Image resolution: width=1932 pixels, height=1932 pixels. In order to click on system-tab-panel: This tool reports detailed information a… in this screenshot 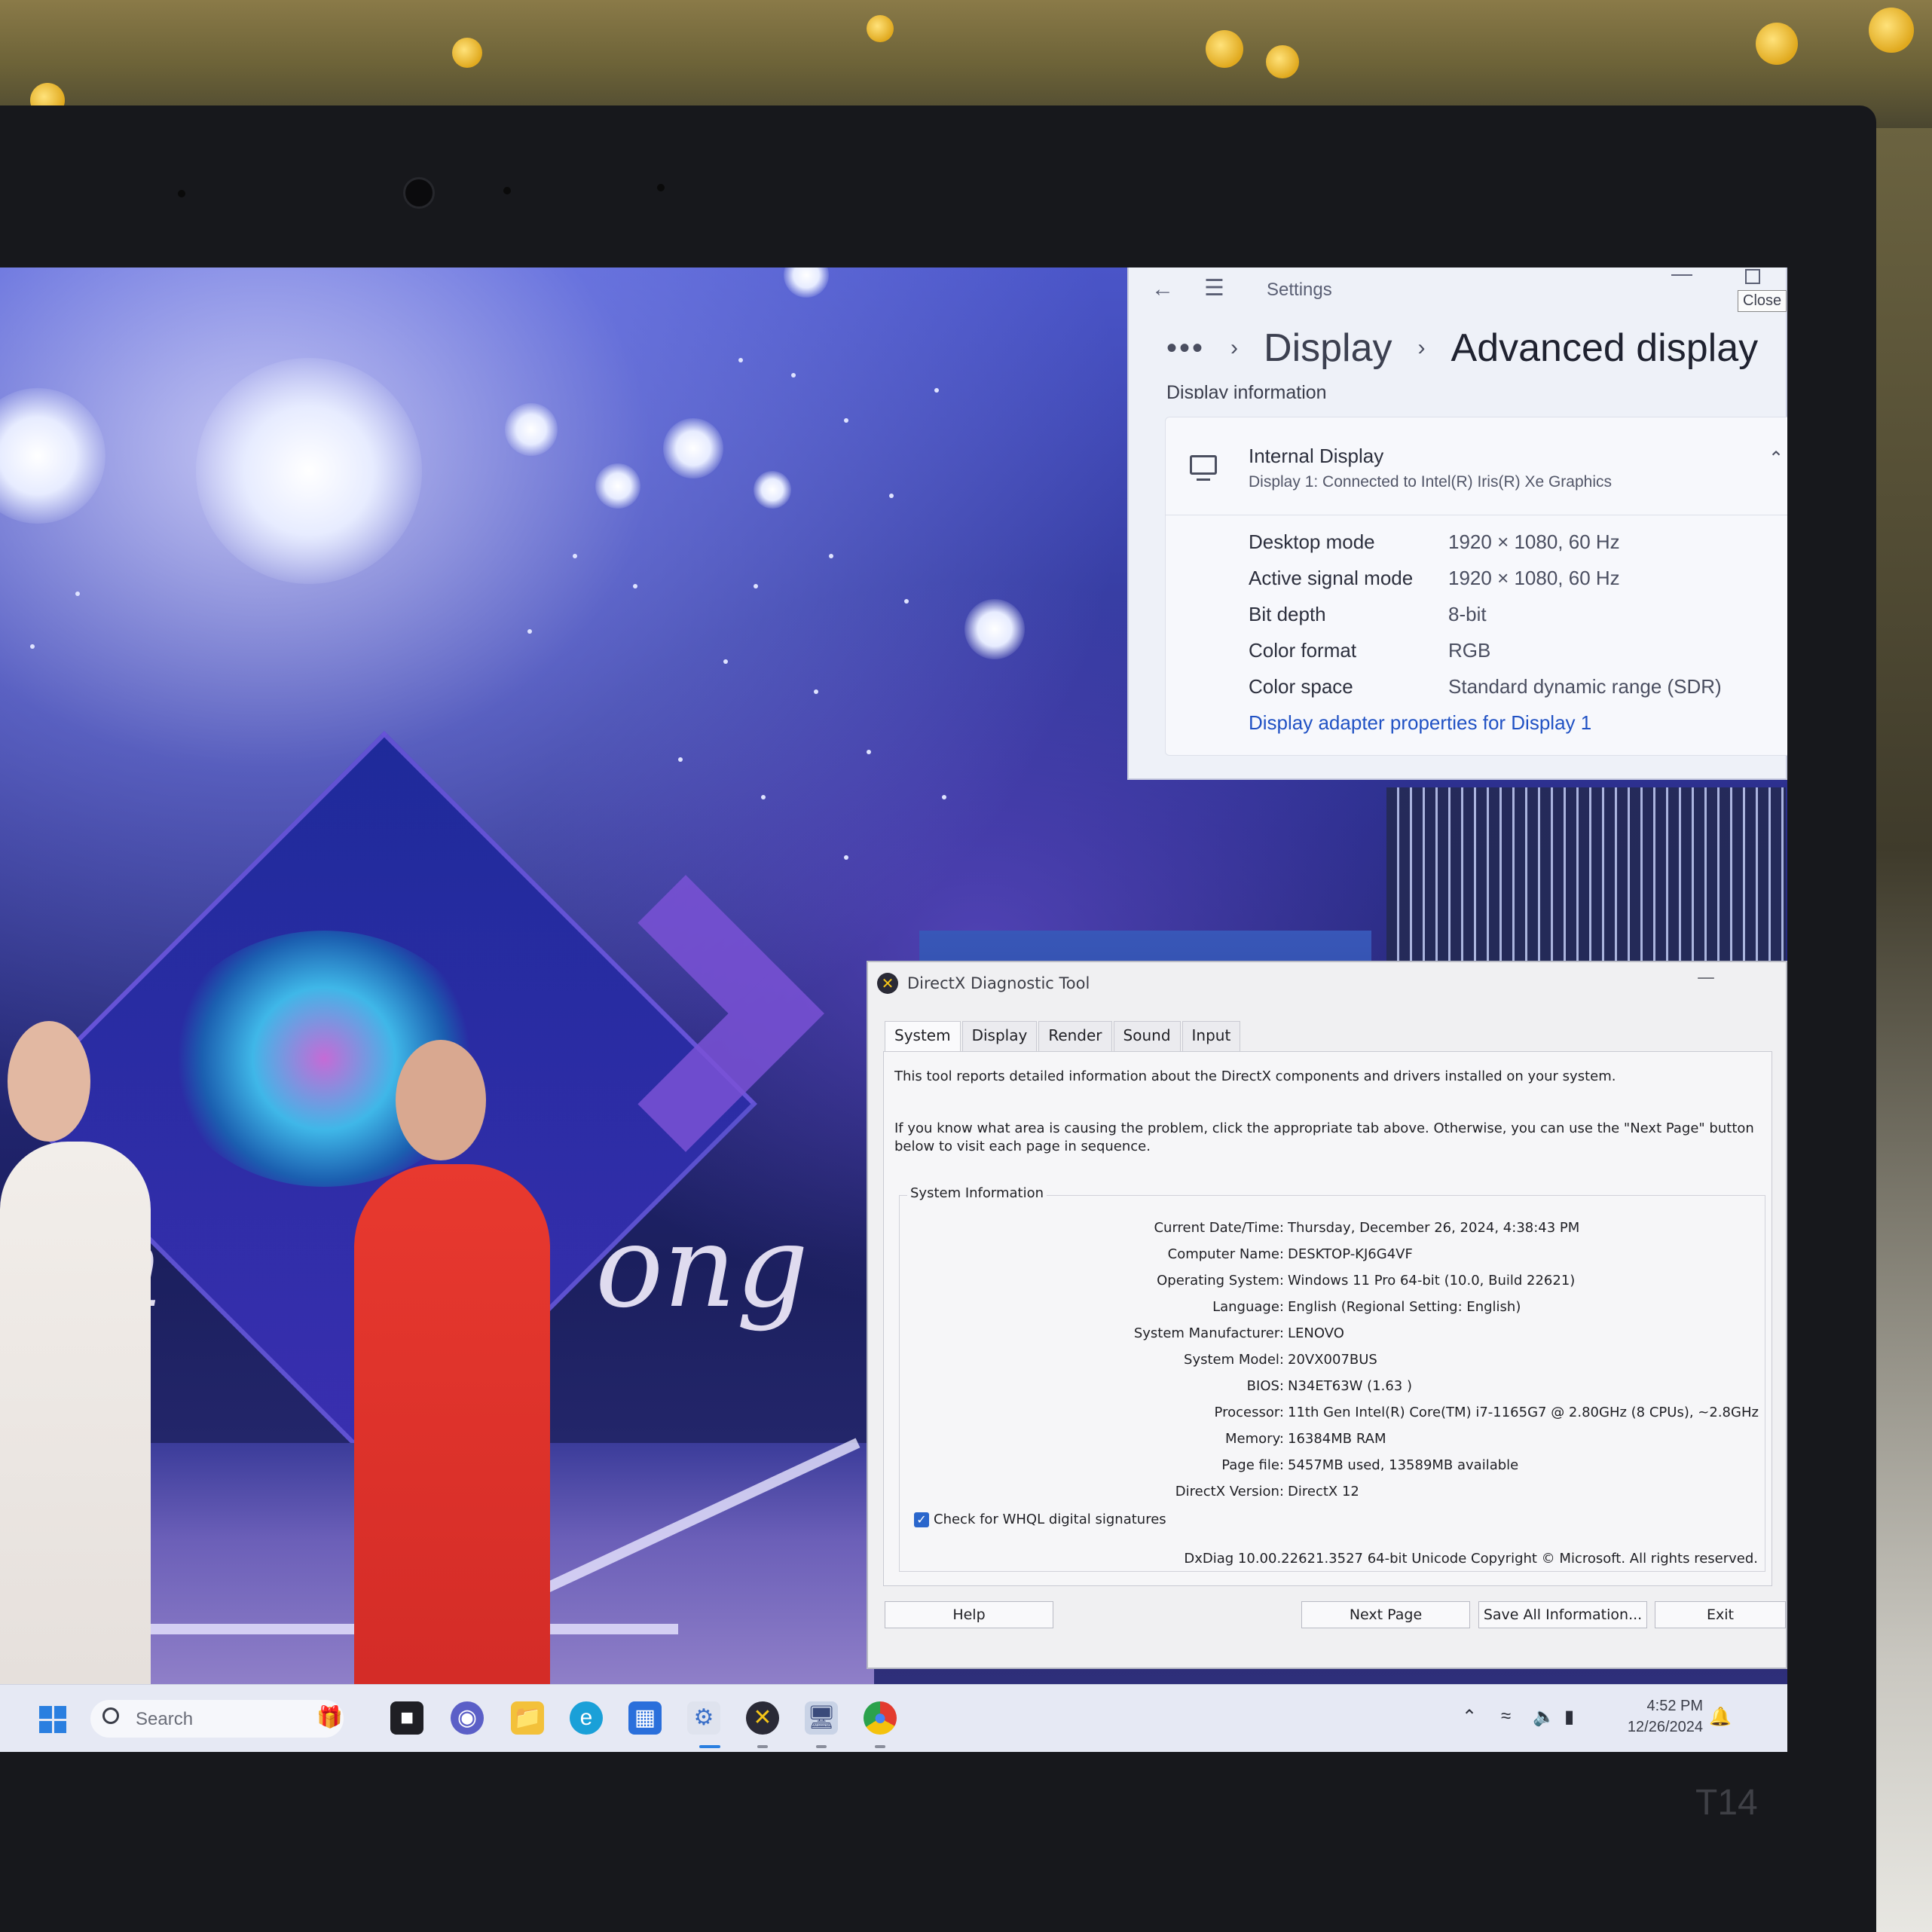, I will do `click(1328, 1318)`.